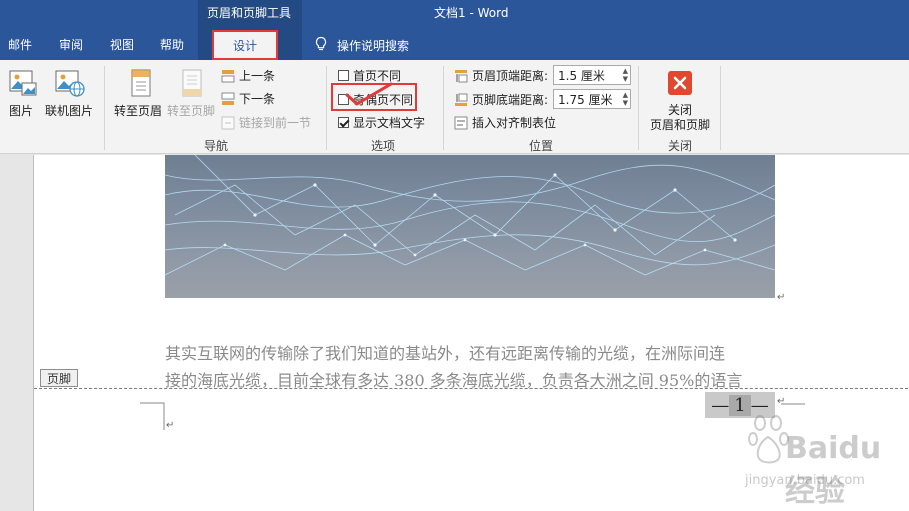  I want to click on picture-button: 图片, so click(21, 110).